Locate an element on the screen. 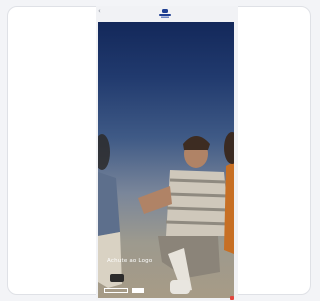 This screenshot has height=301, width=320. top-bar: ‹ is located at coordinates (167, 13).